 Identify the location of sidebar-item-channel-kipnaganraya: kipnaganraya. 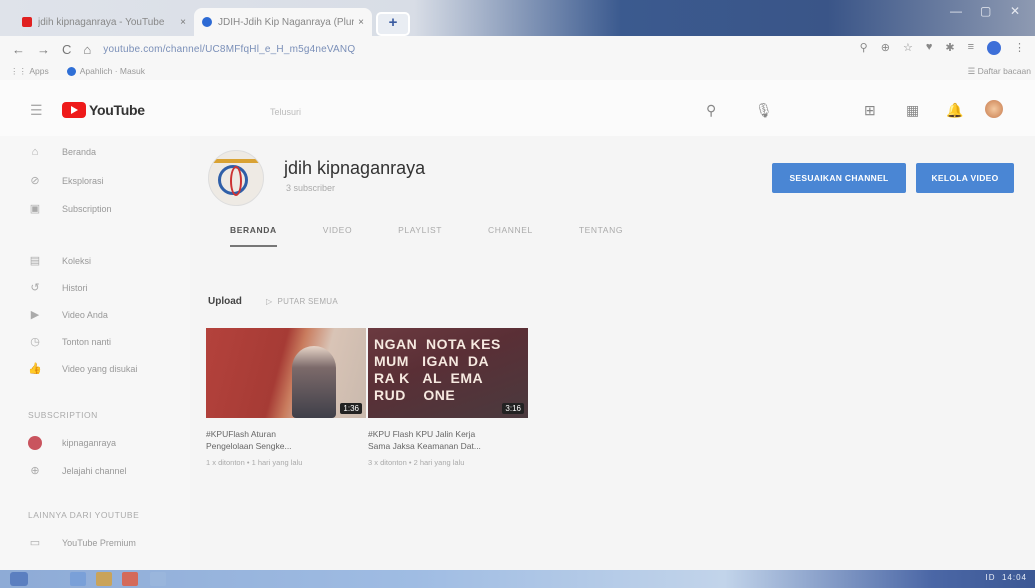
(72, 443).